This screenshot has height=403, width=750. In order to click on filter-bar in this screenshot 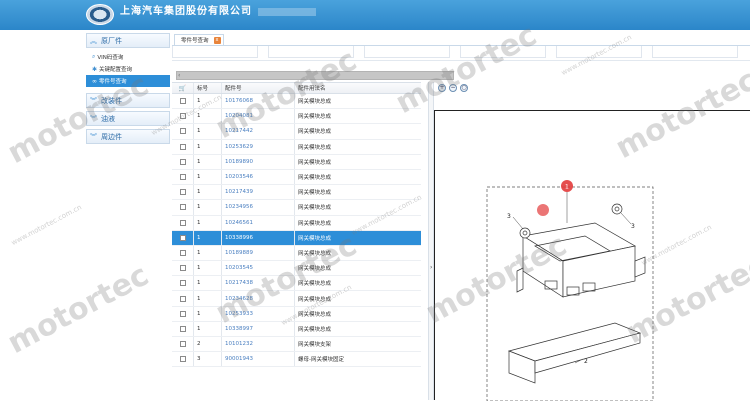, I will do `click(461, 53)`.